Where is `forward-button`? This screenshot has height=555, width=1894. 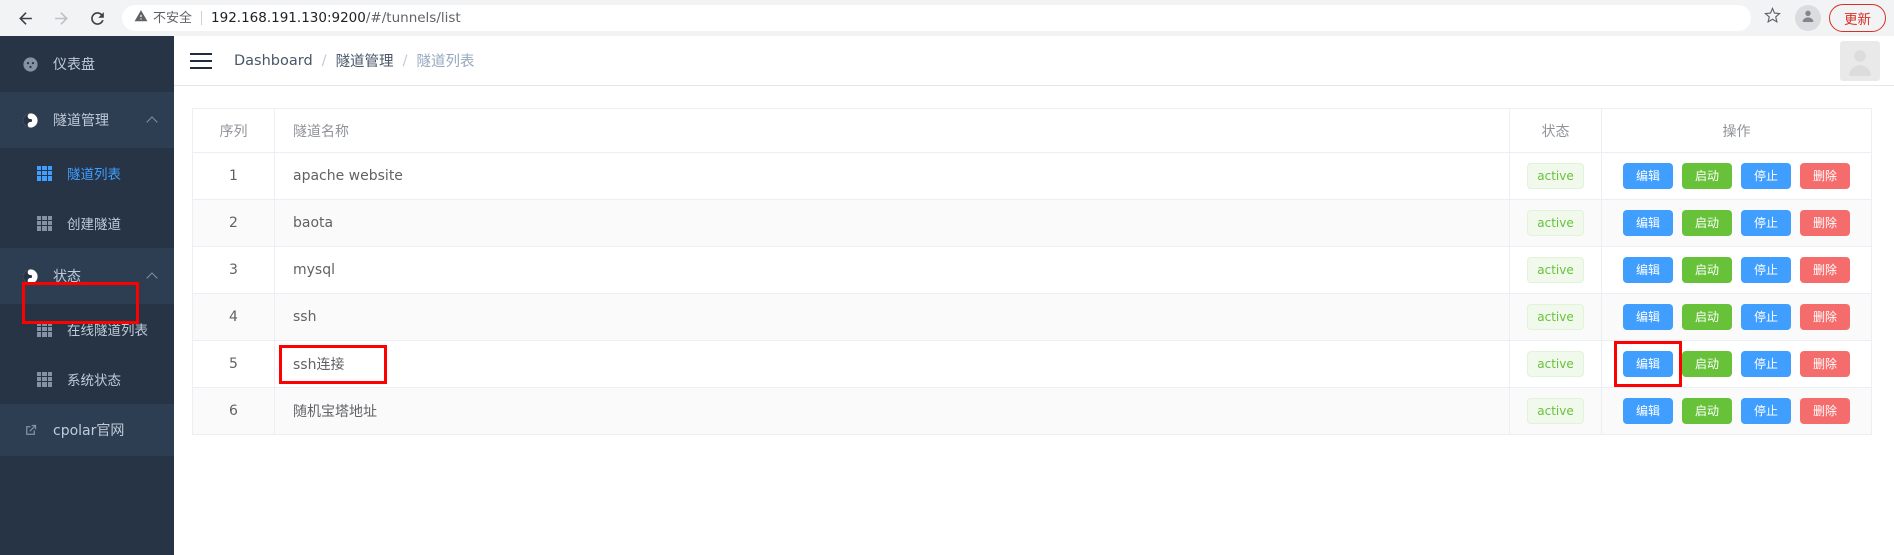 forward-button is located at coordinates (61, 18).